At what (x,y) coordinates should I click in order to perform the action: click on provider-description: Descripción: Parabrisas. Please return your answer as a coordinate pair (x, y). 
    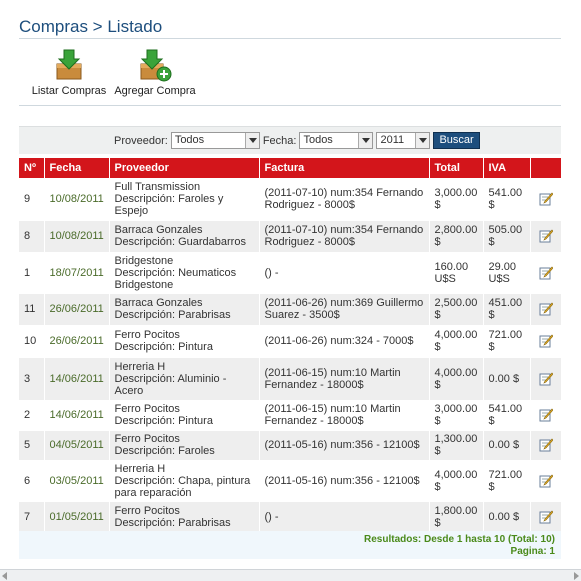
    Looking at the image, I should click on (172, 315).